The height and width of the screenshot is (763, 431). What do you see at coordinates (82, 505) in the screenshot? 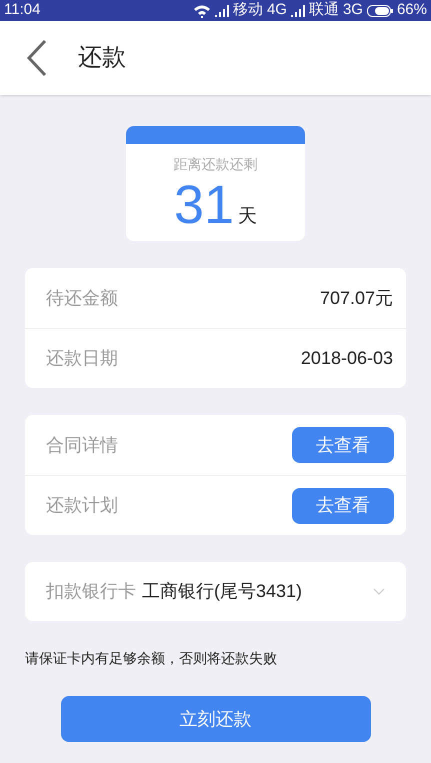
I see `field-label: 还款计划` at bounding box center [82, 505].